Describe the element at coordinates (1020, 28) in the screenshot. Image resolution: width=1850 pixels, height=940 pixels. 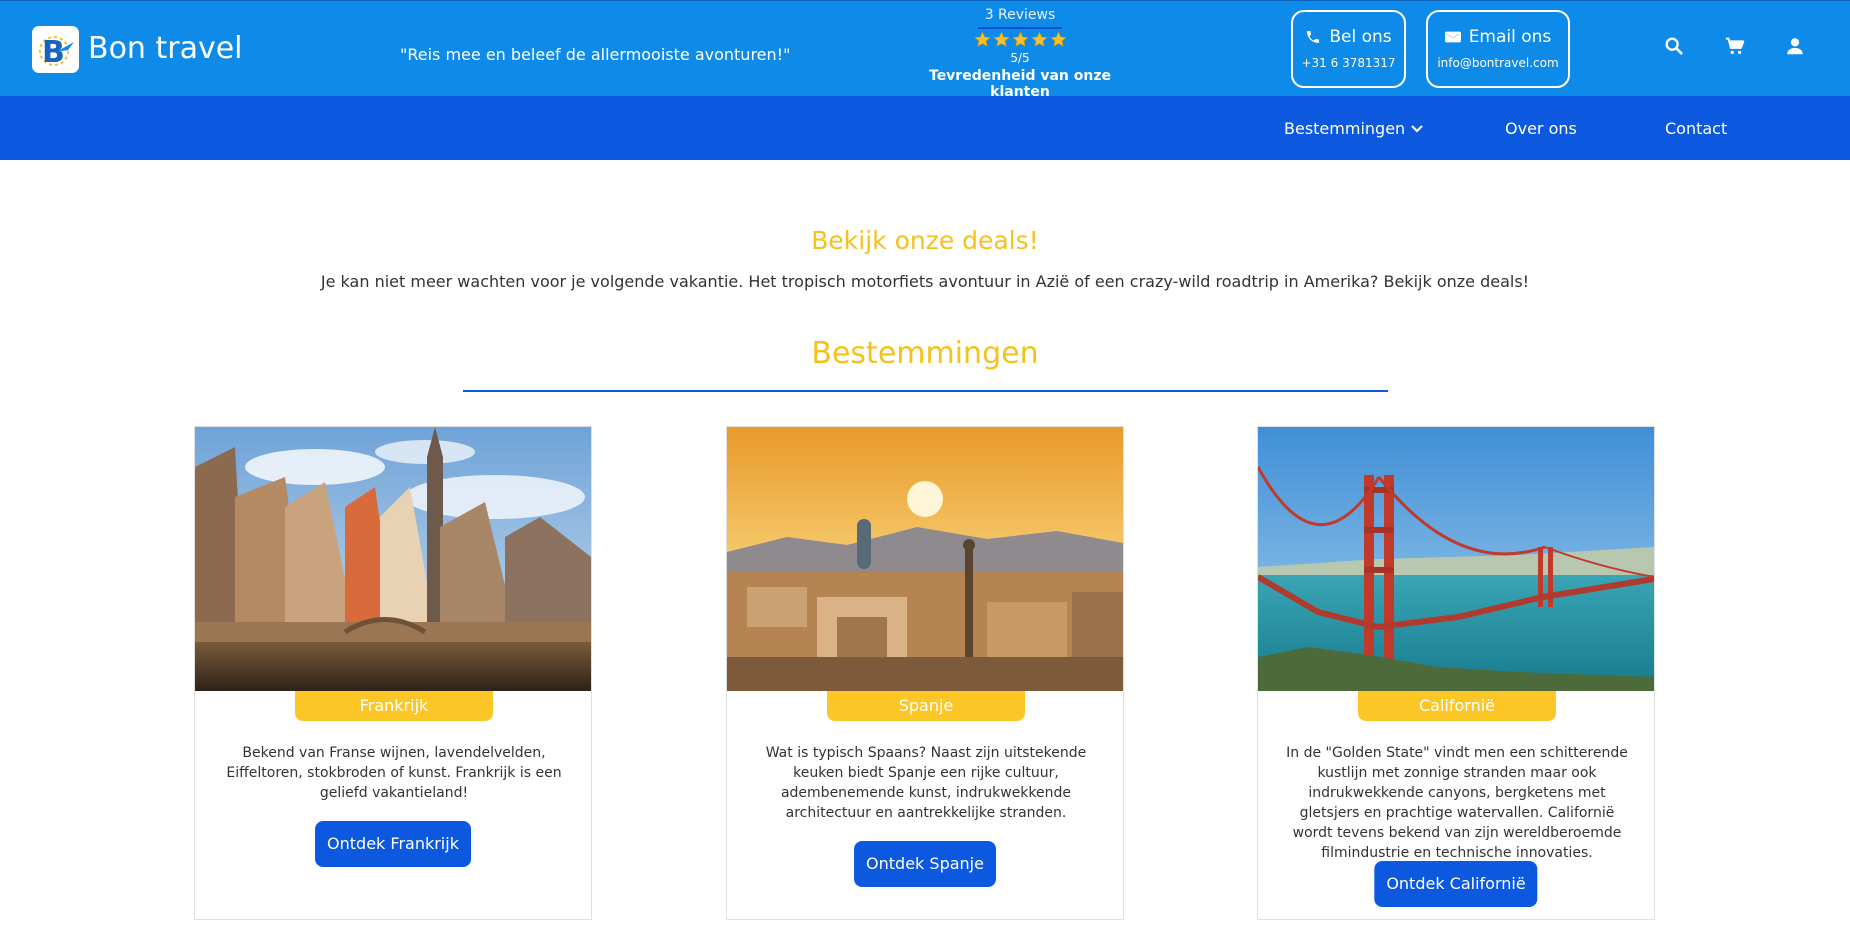
I see `reviews-underline` at that location.